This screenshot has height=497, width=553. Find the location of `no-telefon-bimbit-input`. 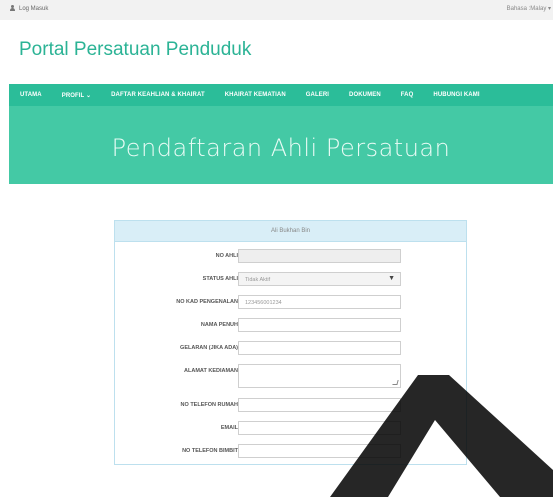

no-telefon-bimbit-input is located at coordinates (319, 451).